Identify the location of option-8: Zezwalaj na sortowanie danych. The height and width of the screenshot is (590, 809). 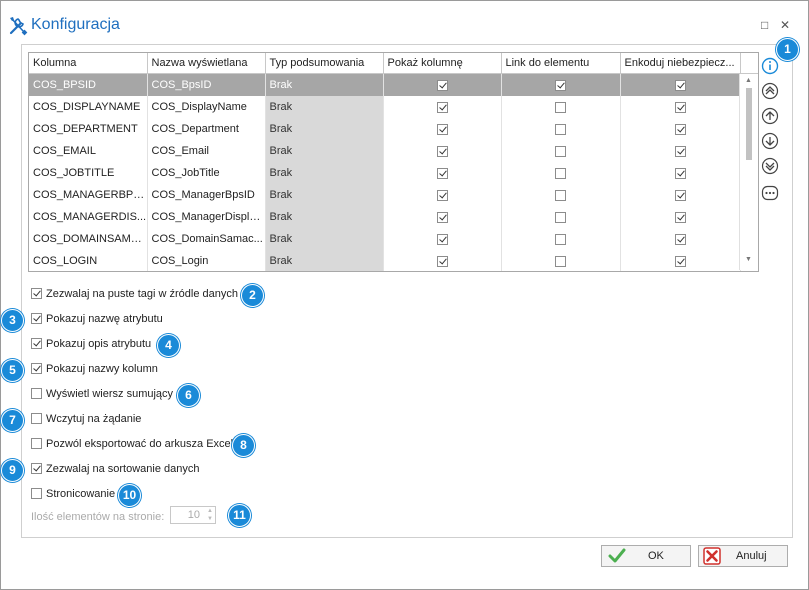
(115, 470).